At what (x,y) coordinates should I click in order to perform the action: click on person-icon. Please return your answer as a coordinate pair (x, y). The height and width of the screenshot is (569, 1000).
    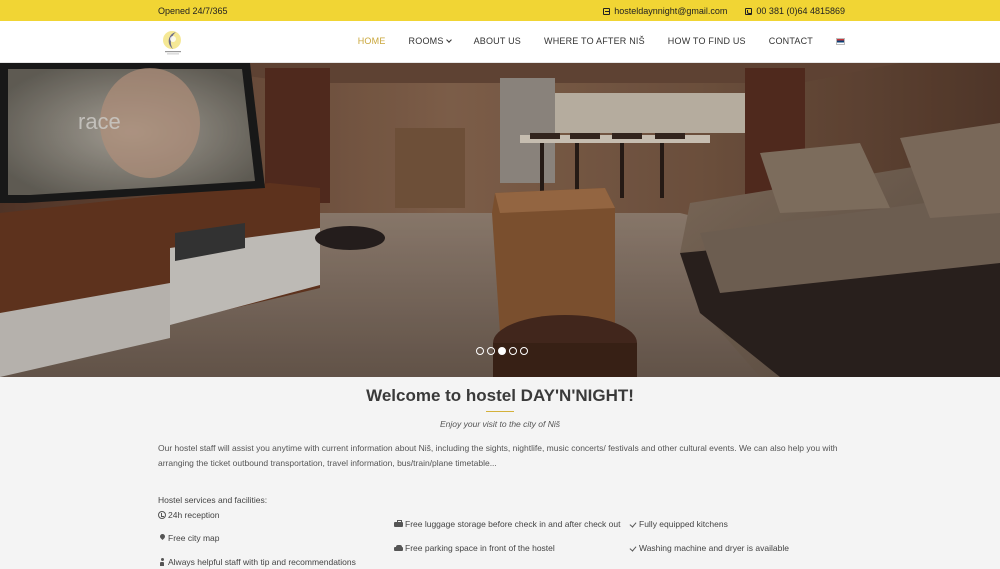
    Looking at the image, I should click on (162, 562).